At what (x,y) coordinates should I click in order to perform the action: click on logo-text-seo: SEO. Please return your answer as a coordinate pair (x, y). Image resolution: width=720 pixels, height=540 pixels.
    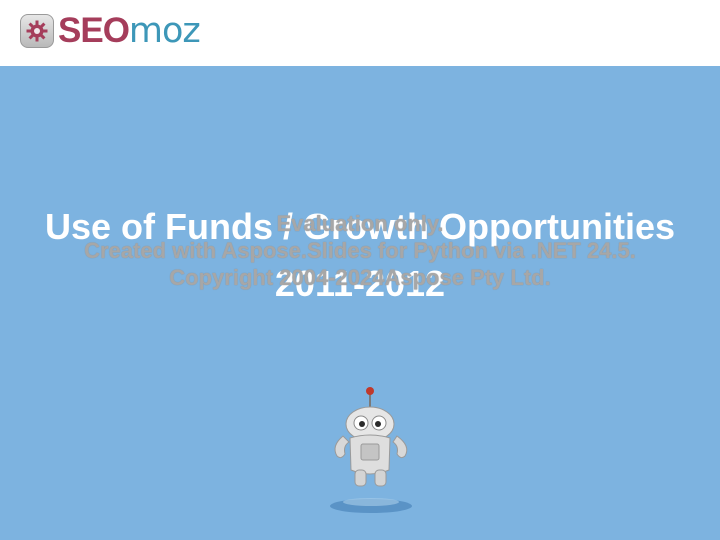
    Looking at the image, I should click on (94, 30).